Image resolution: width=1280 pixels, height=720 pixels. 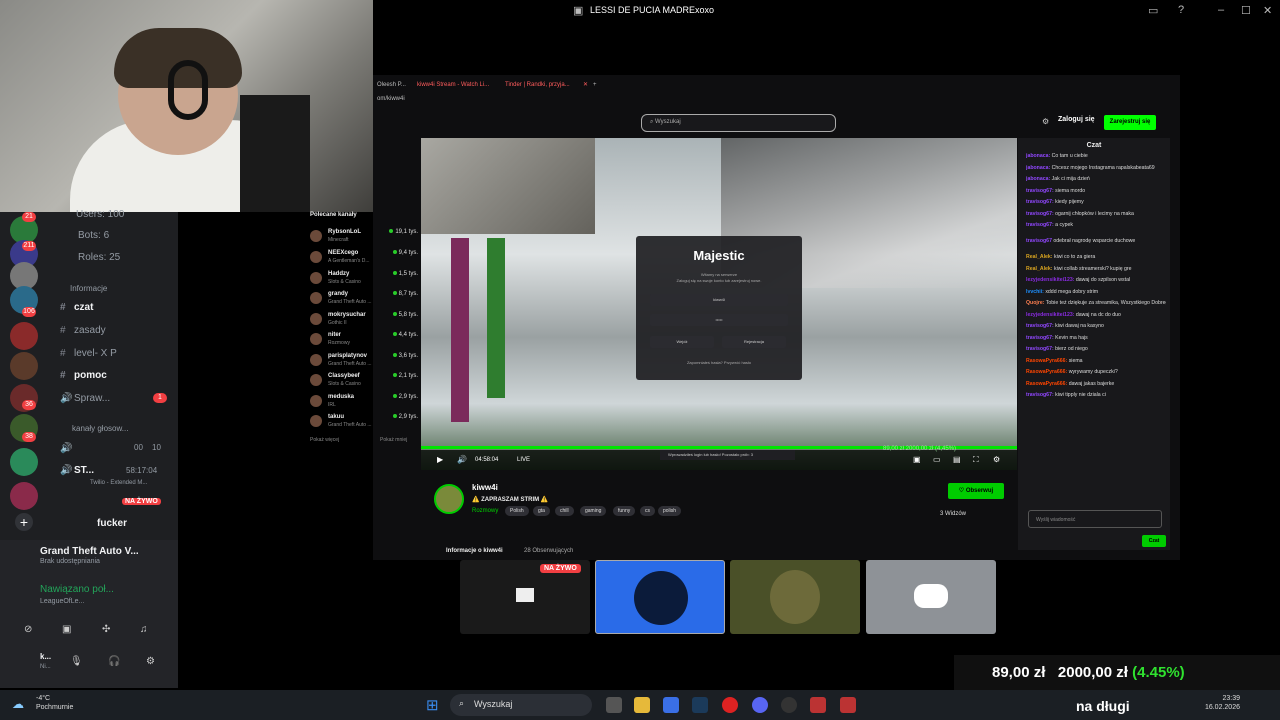 What do you see at coordinates (996, 459) in the screenshot?
I see `settings-icon: ⚙` at bounding box center [996, 459].